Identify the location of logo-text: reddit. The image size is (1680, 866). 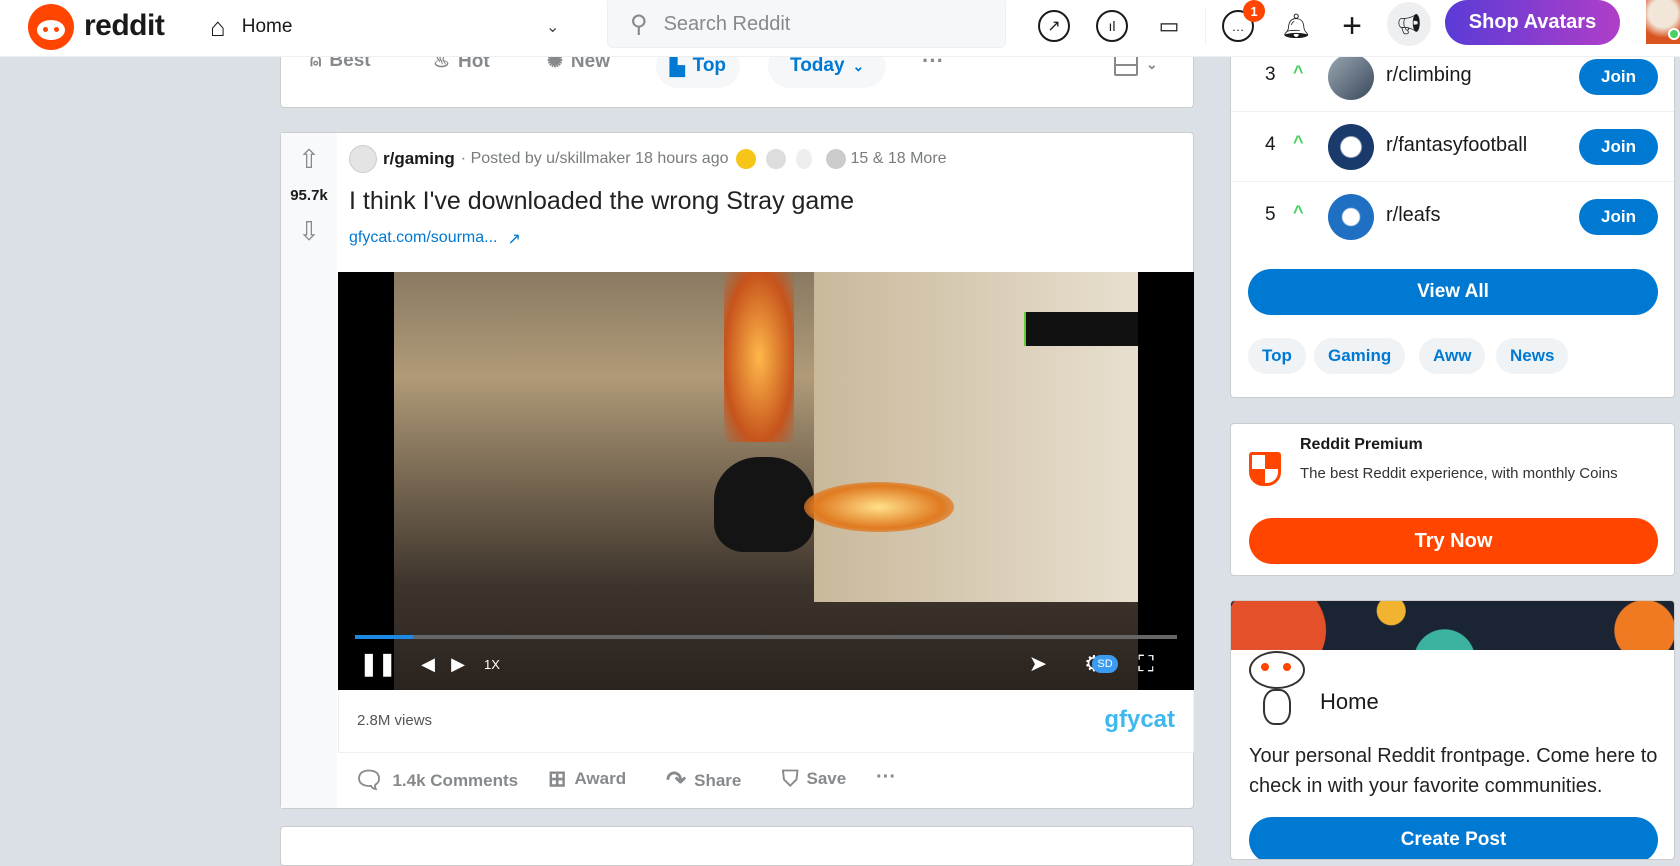
(124, 25).